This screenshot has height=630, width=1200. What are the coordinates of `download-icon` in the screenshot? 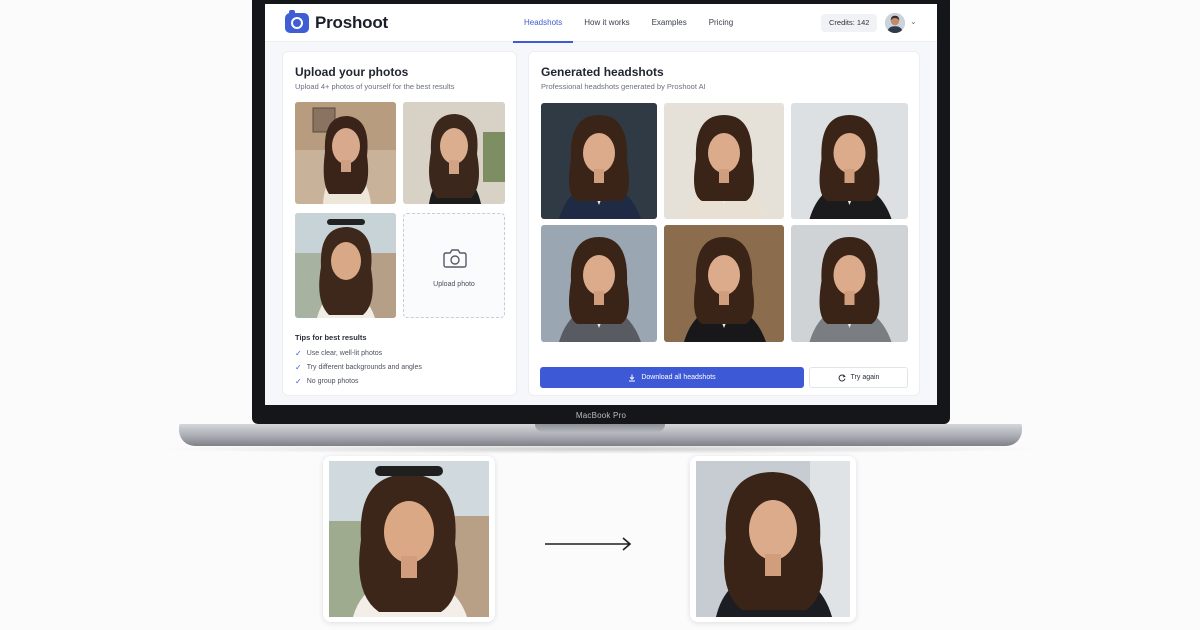 It's located at (632, 377).